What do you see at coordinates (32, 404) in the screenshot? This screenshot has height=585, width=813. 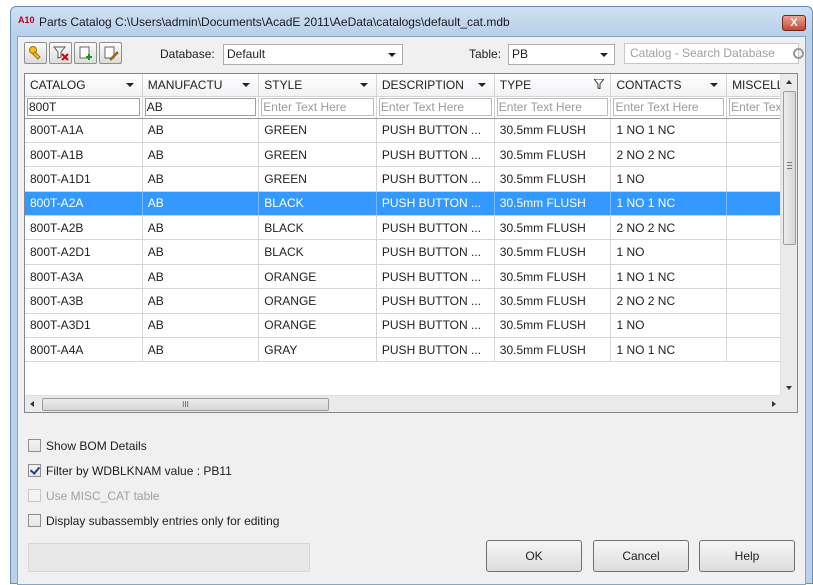 I see `scroll-left-icon` at bounding box center [32, 404].